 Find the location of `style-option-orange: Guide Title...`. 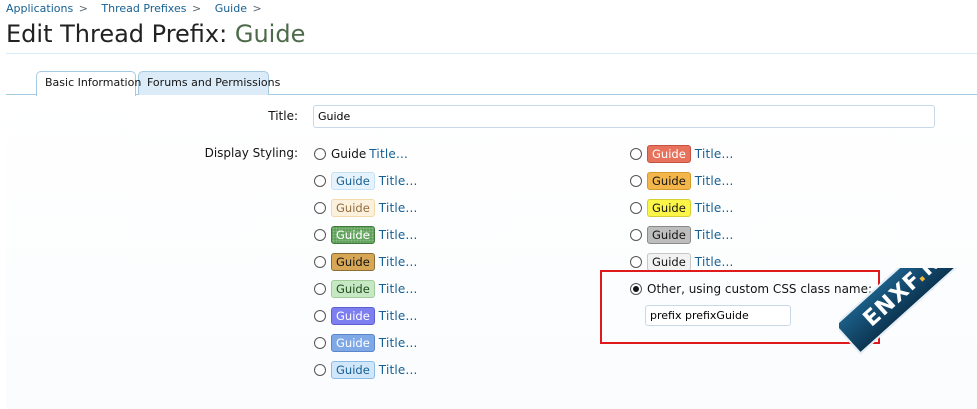

style-option-orange: Guide Title... is located at coordinates (682, 181).